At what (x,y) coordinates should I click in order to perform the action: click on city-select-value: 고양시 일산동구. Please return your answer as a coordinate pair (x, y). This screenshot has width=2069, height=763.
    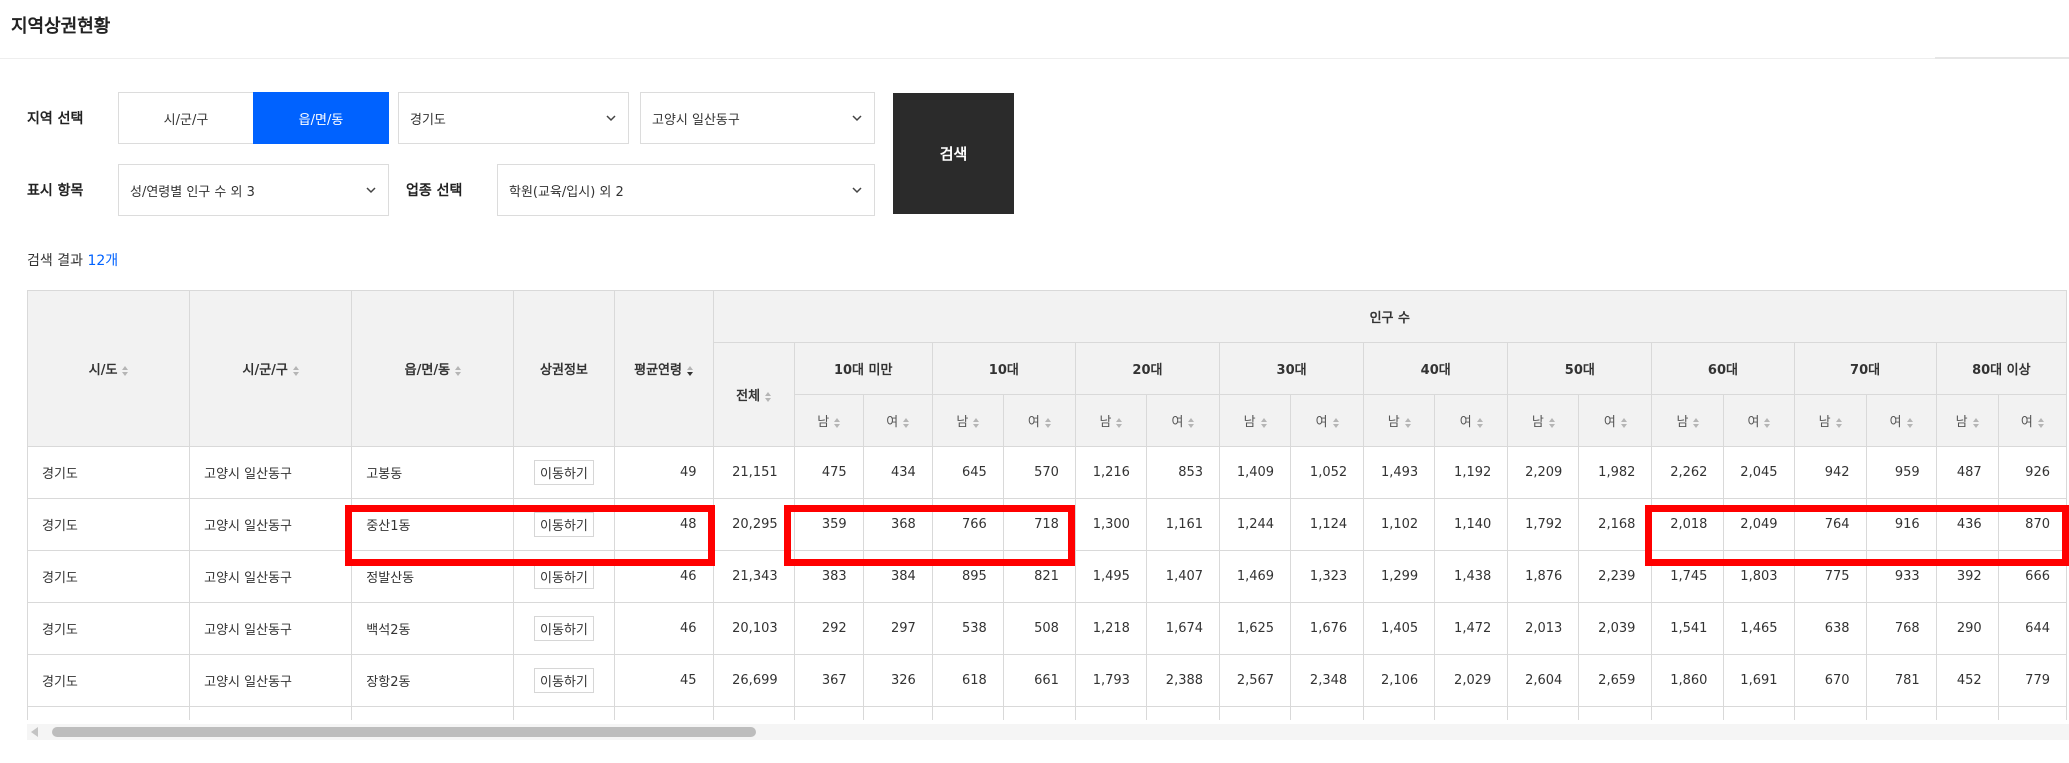
    Looking at the image, I should click on (696, 120).